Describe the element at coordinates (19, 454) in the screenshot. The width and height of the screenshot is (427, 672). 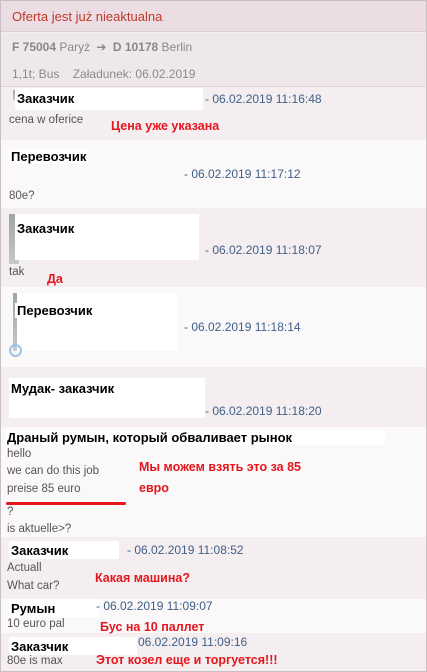
I see `message-line: hello` at that location.